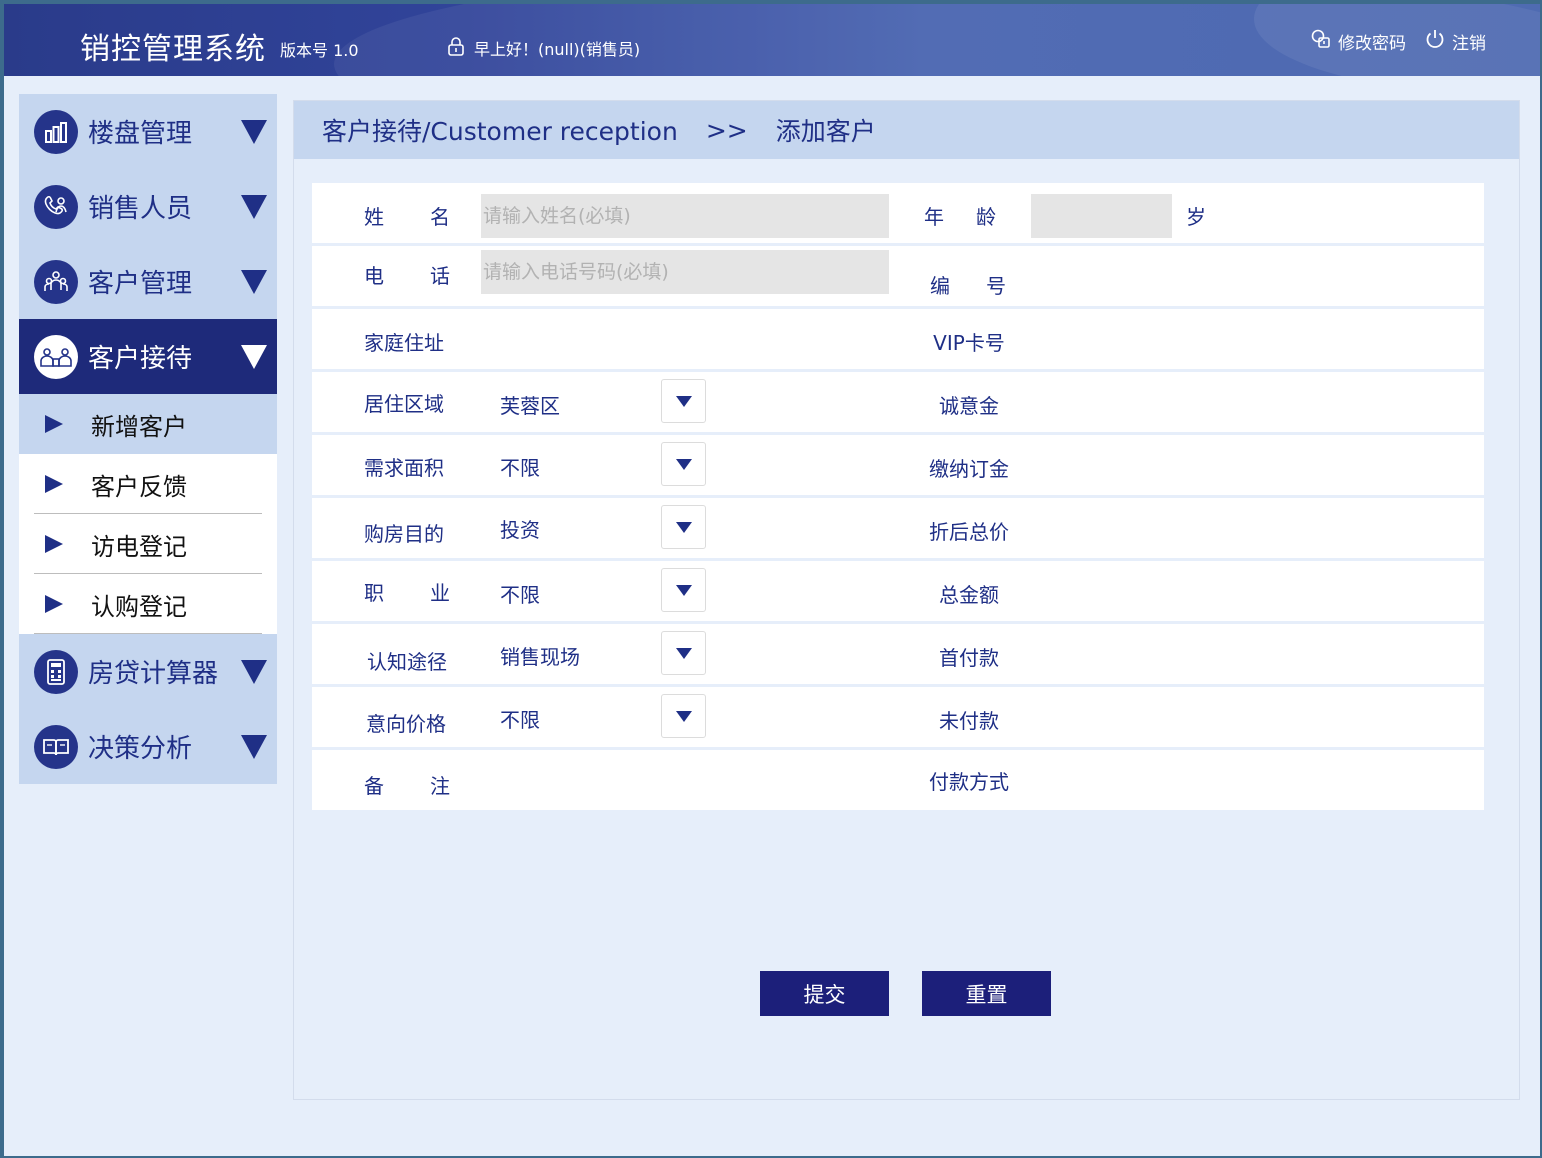 The height and width of the screenshot is (1158, 1542). What do you see at coordinates (139, 486) in the screenshot?
I see `submenu-item-label: 客户反馈` at bounding box center [139, 486].